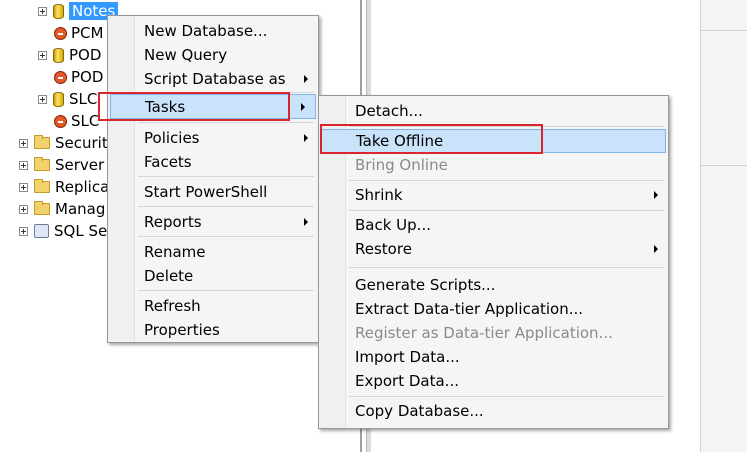 The width and height of the screenshot is (747, 452). What do you see at coordinates (175, 252) in the screenshot?
I see `menu-item-label: Rename` at bounding box center [175, 252].